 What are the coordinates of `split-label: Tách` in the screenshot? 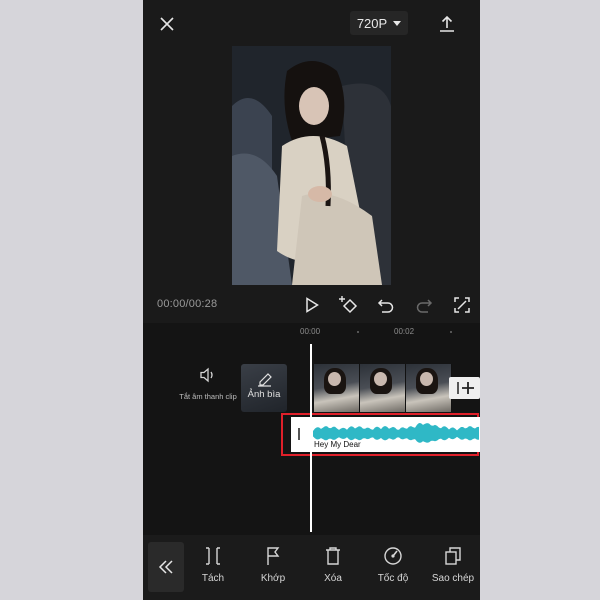 It's located at (213, 578).